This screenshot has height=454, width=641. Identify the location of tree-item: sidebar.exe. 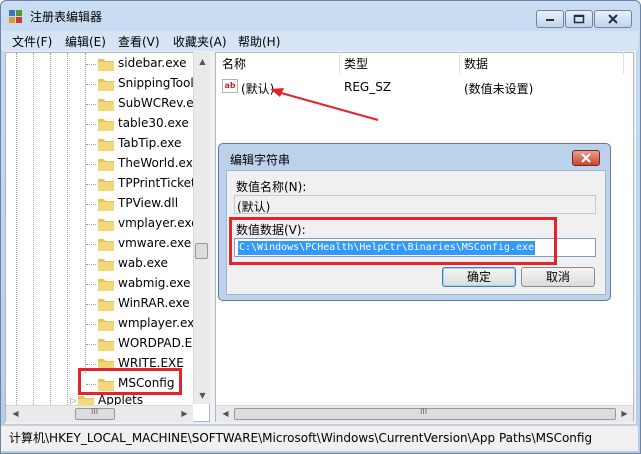
(141, 64).